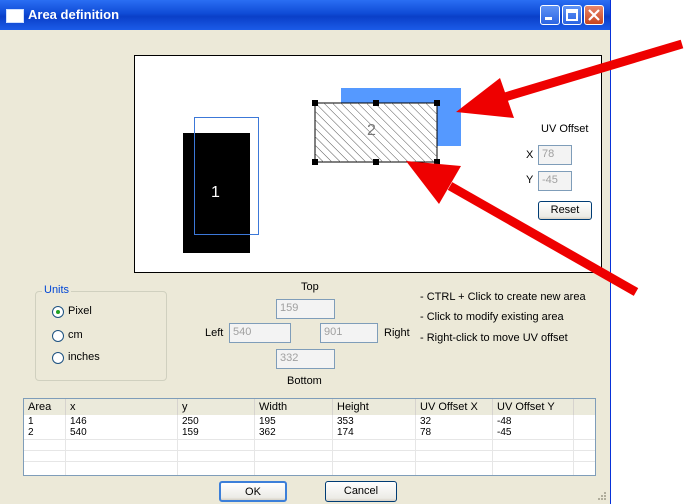  What do you see at coordinates (503, 297) in the screenshot?
I see `help-text-create: - CTRL + Click to create new area` at bounding box center [503, 297].